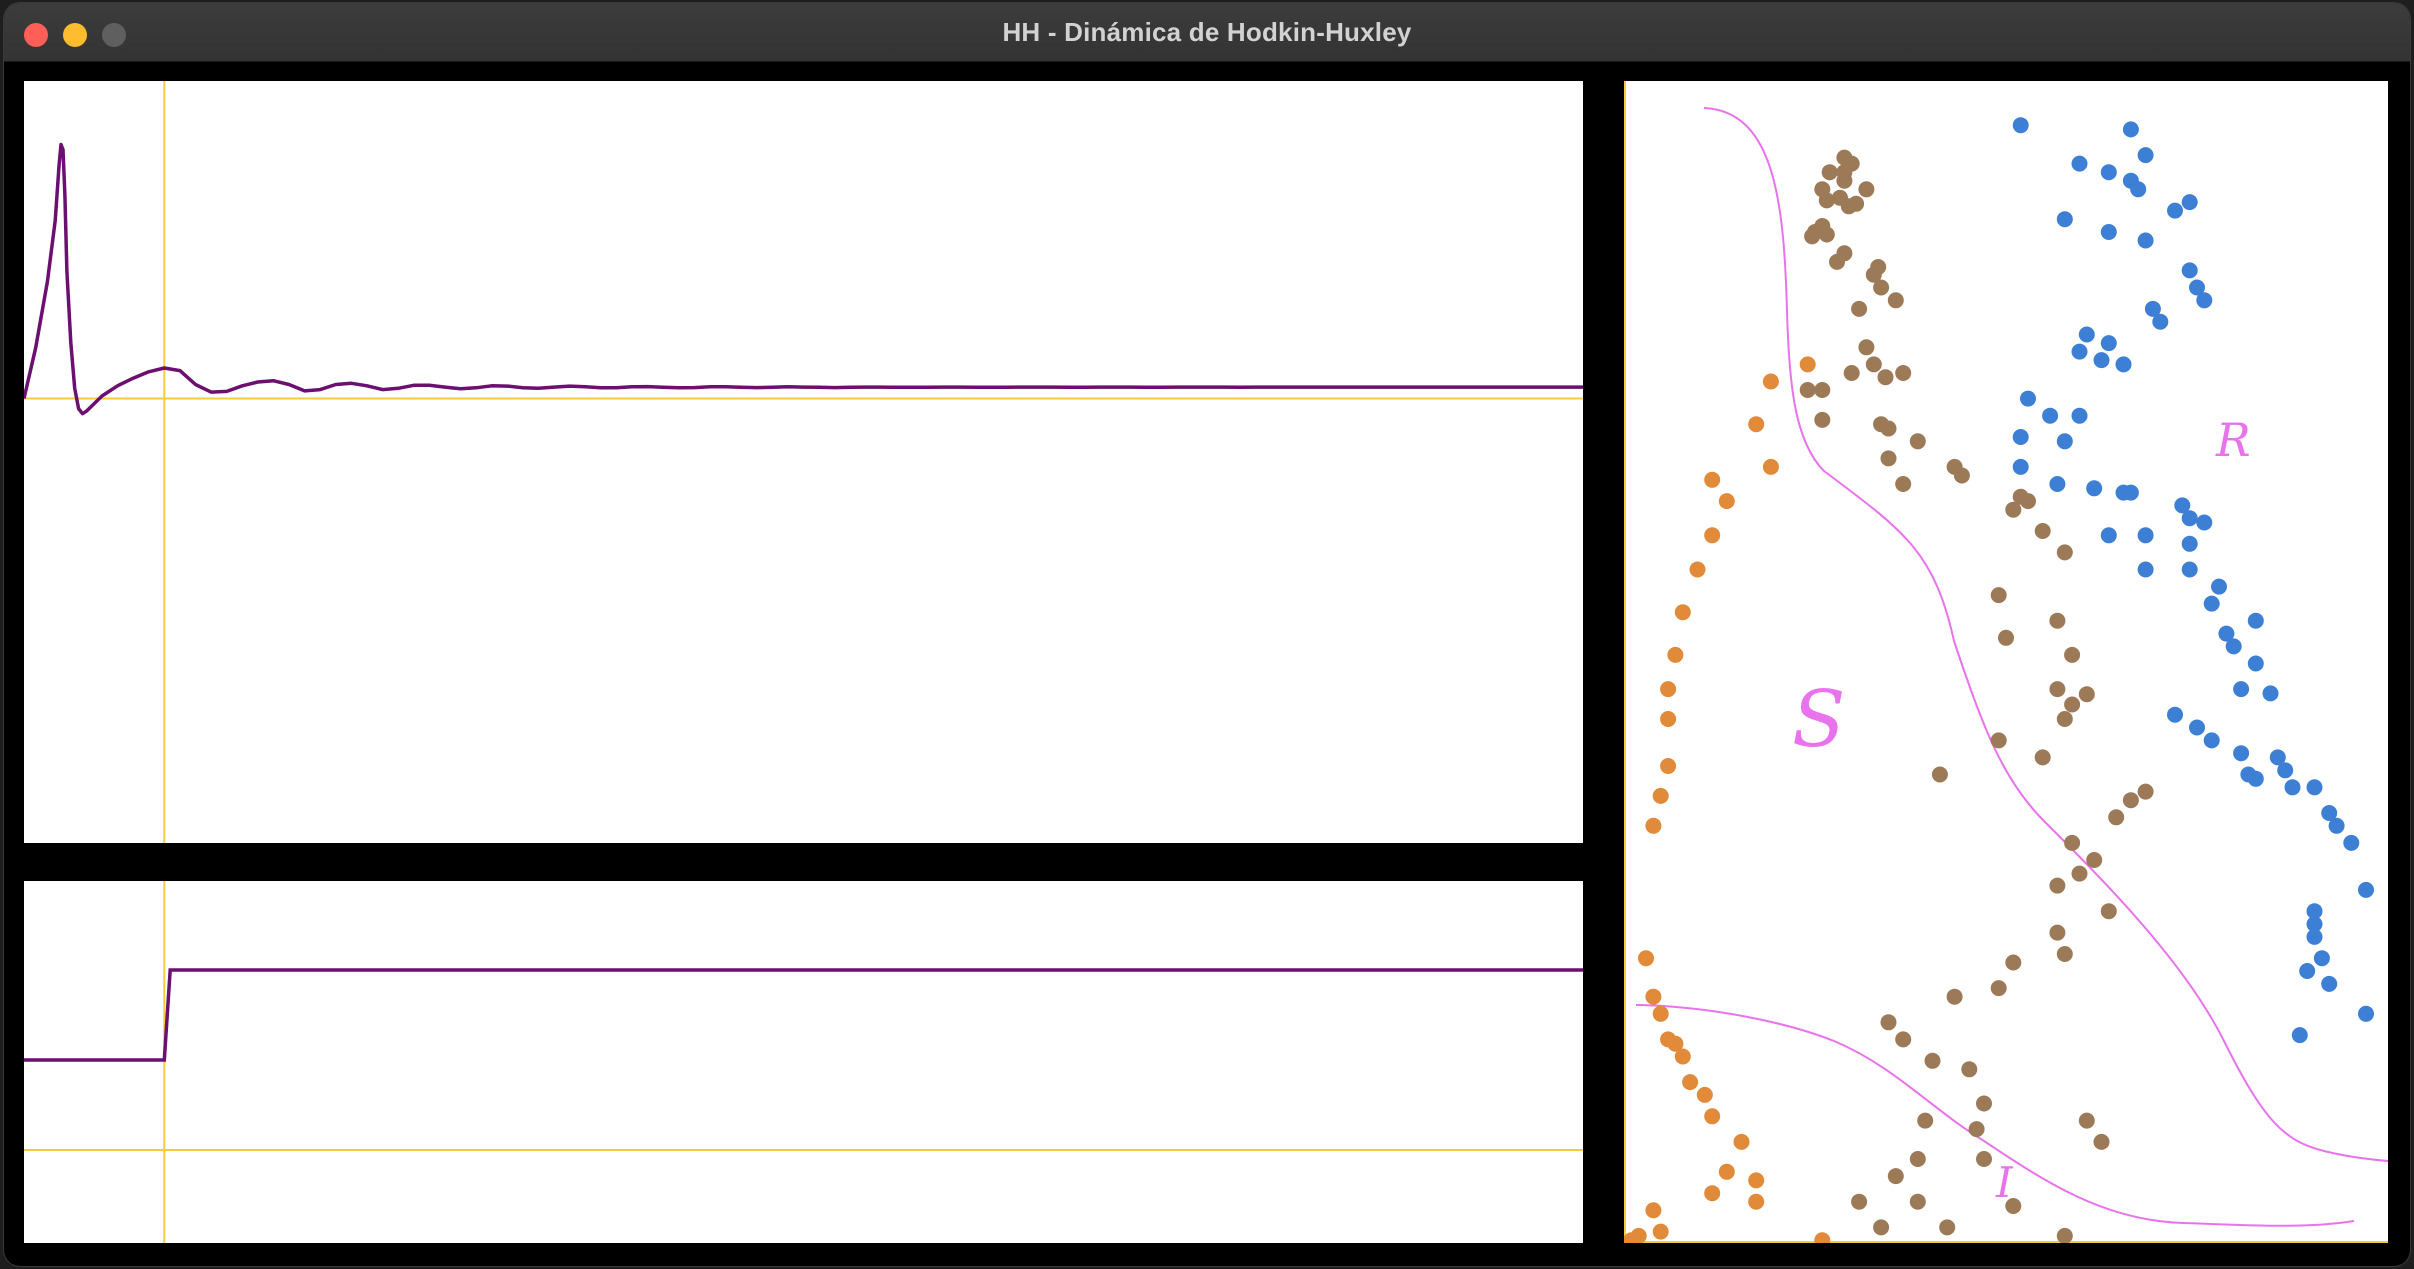 The image size is (2414, 1269). Describe the element at coordinates (1818, 720) in the screenshot. I see `region-label-s: S` at that location.